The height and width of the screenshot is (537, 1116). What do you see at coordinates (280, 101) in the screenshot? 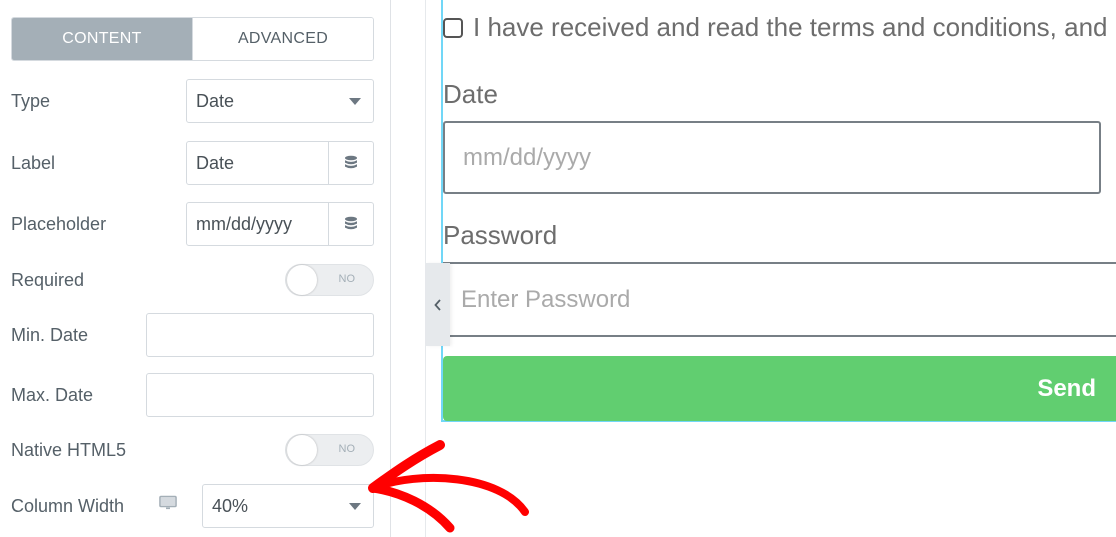
I see `type-select: Date` at bounding box center [280, 101].